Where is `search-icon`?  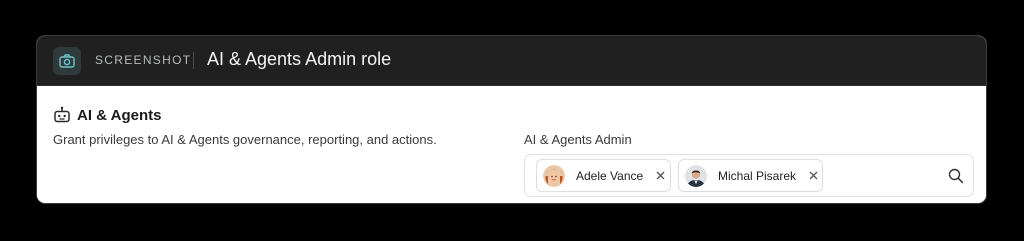
search-icon is located at coordinates (956, 176).